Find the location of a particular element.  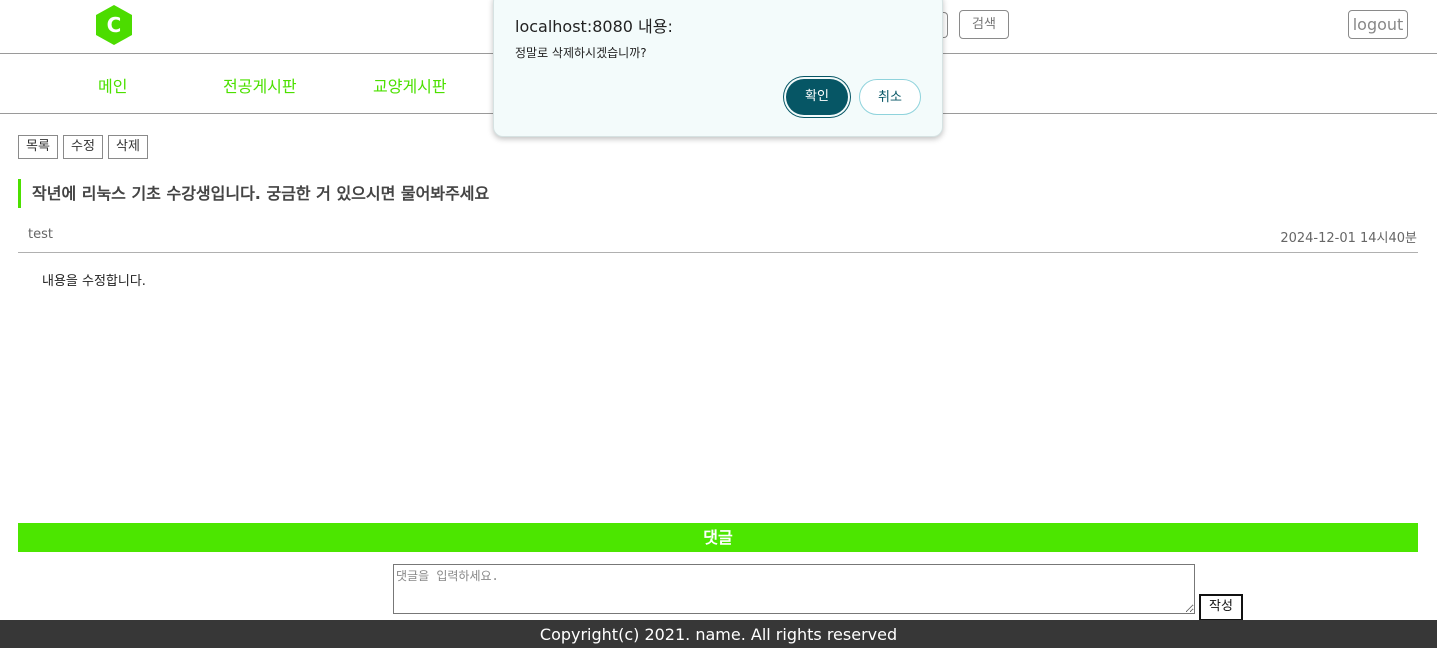

nav-item-main: 메인 is located at coordinates (112, 85).